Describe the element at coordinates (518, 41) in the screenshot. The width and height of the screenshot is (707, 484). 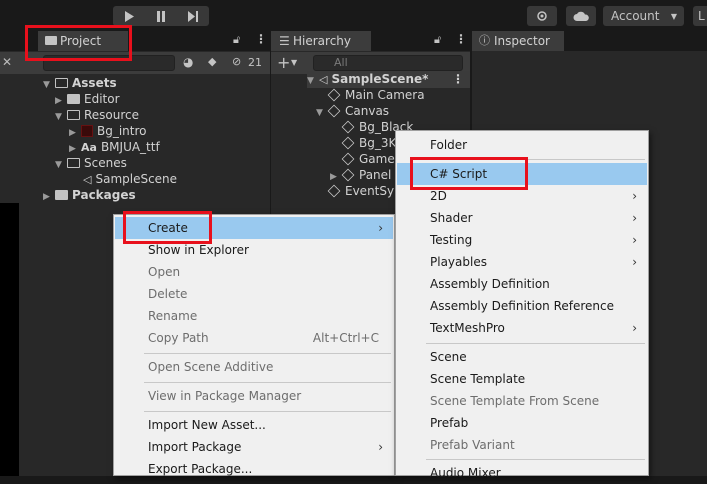
I see `tab-inspector: ⓘ Inspector` at that location.